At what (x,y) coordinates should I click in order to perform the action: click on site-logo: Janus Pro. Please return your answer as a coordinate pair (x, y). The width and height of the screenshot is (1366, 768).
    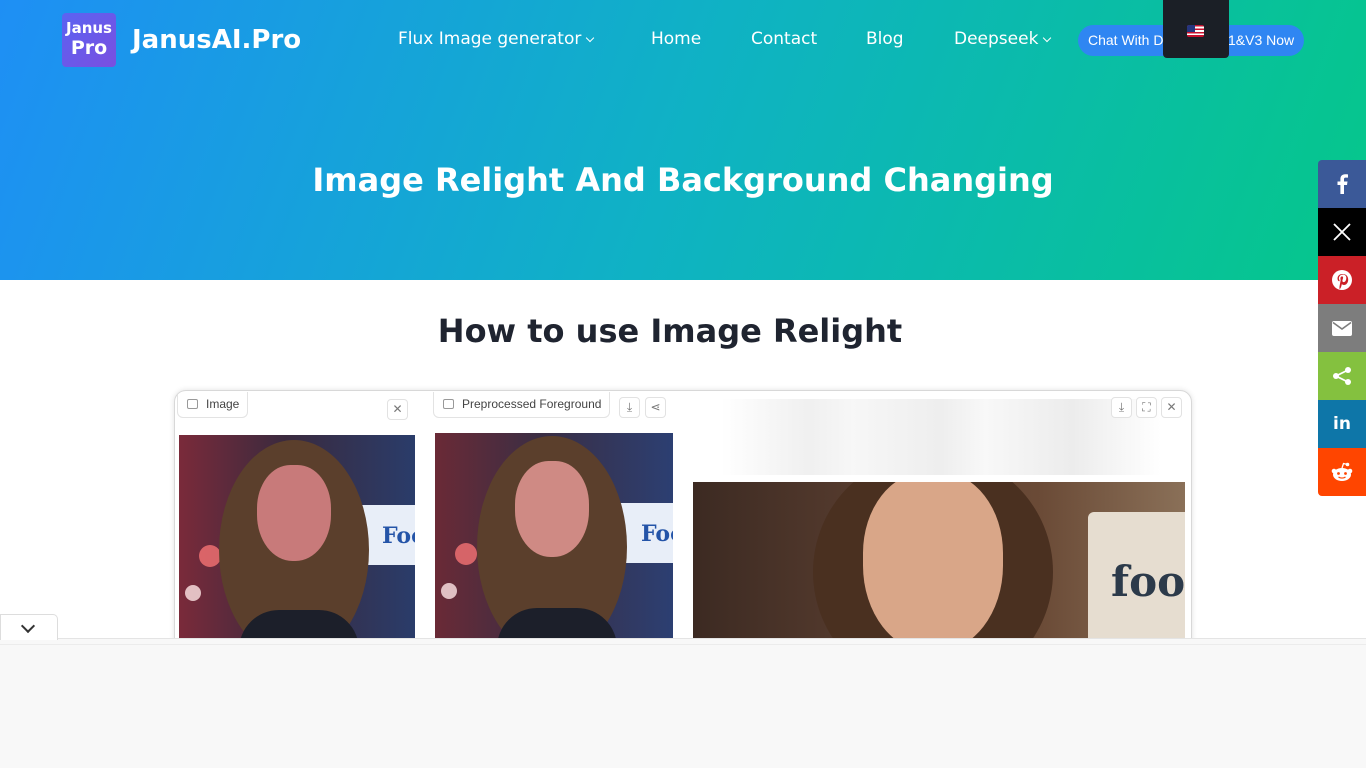
    Looking at the image, I should click on (89, 40).